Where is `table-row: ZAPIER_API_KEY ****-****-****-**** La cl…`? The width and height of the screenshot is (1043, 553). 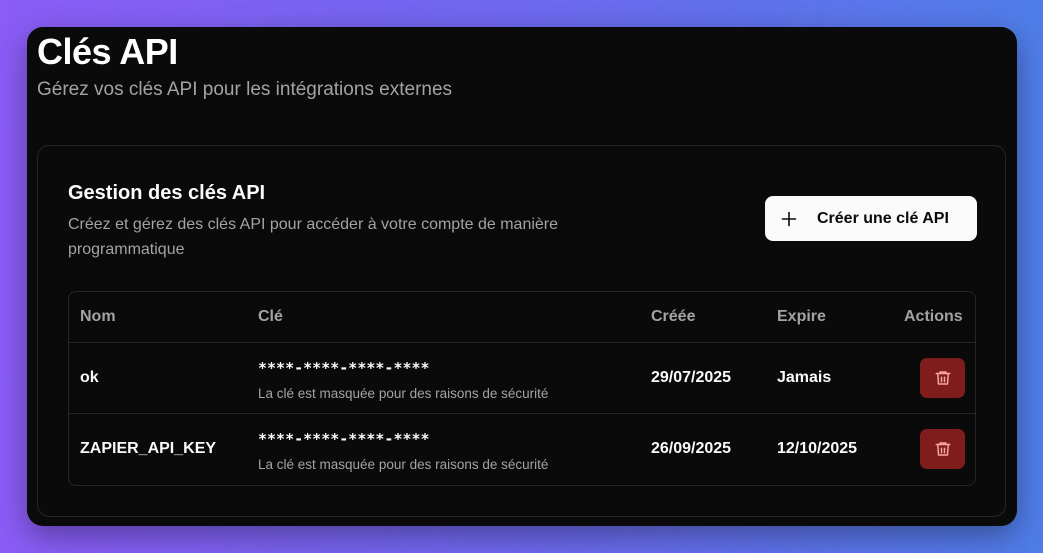
table-row: ZAPIER_API_KEY ****-****-****-**** La cl… is located at coordinates (522, 449).